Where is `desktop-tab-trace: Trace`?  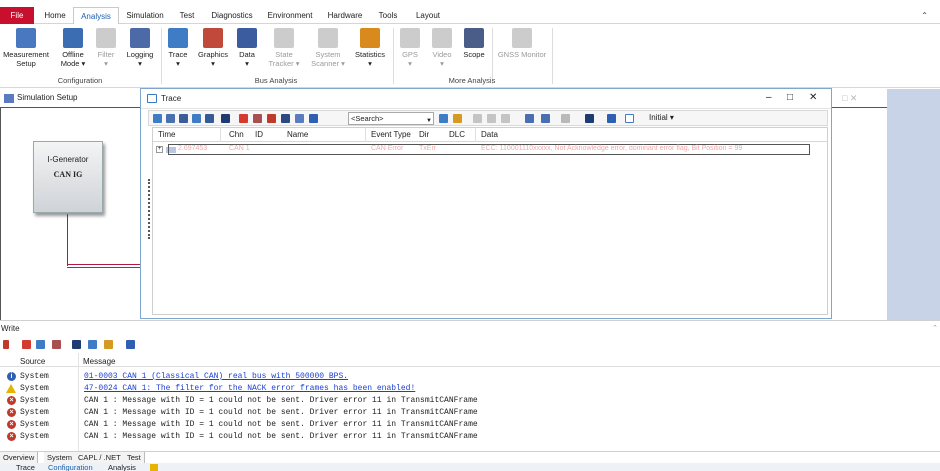 desktop-tab-trace: Trace is located at coordinates (25, 467).